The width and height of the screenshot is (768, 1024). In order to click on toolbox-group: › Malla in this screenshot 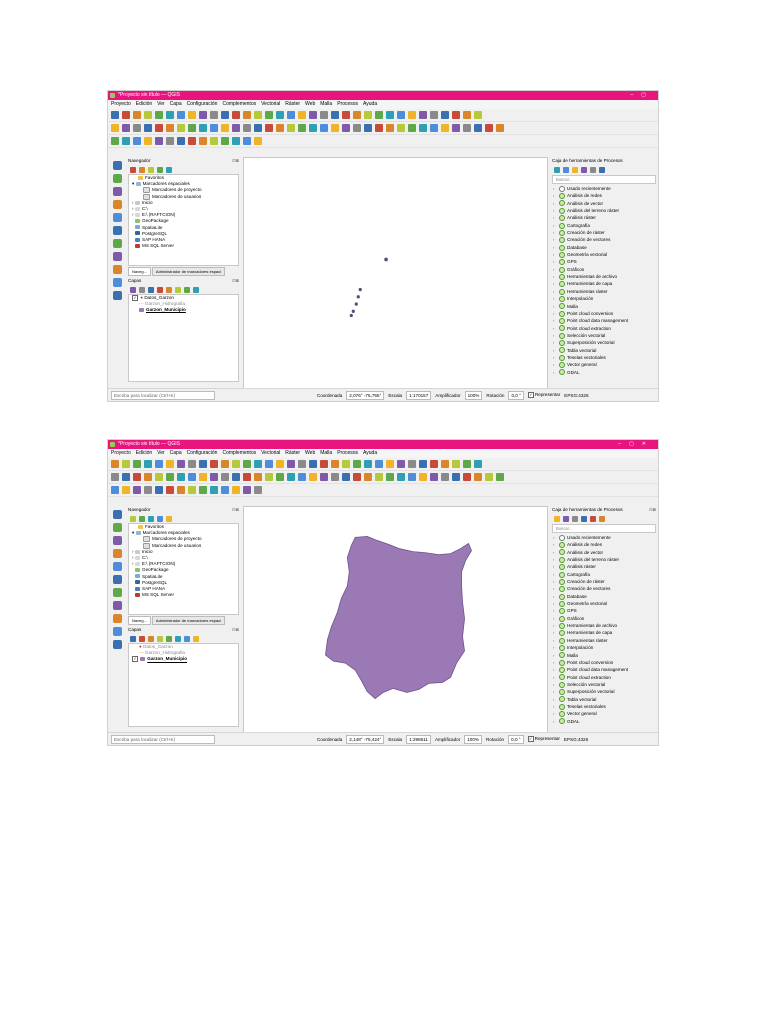, I will do `click(604, 306)`.